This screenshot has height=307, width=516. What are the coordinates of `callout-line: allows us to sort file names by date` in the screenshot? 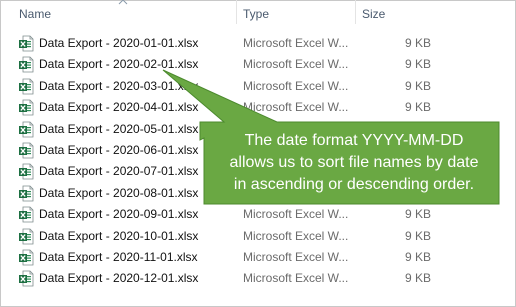 It's located at (354, 162).